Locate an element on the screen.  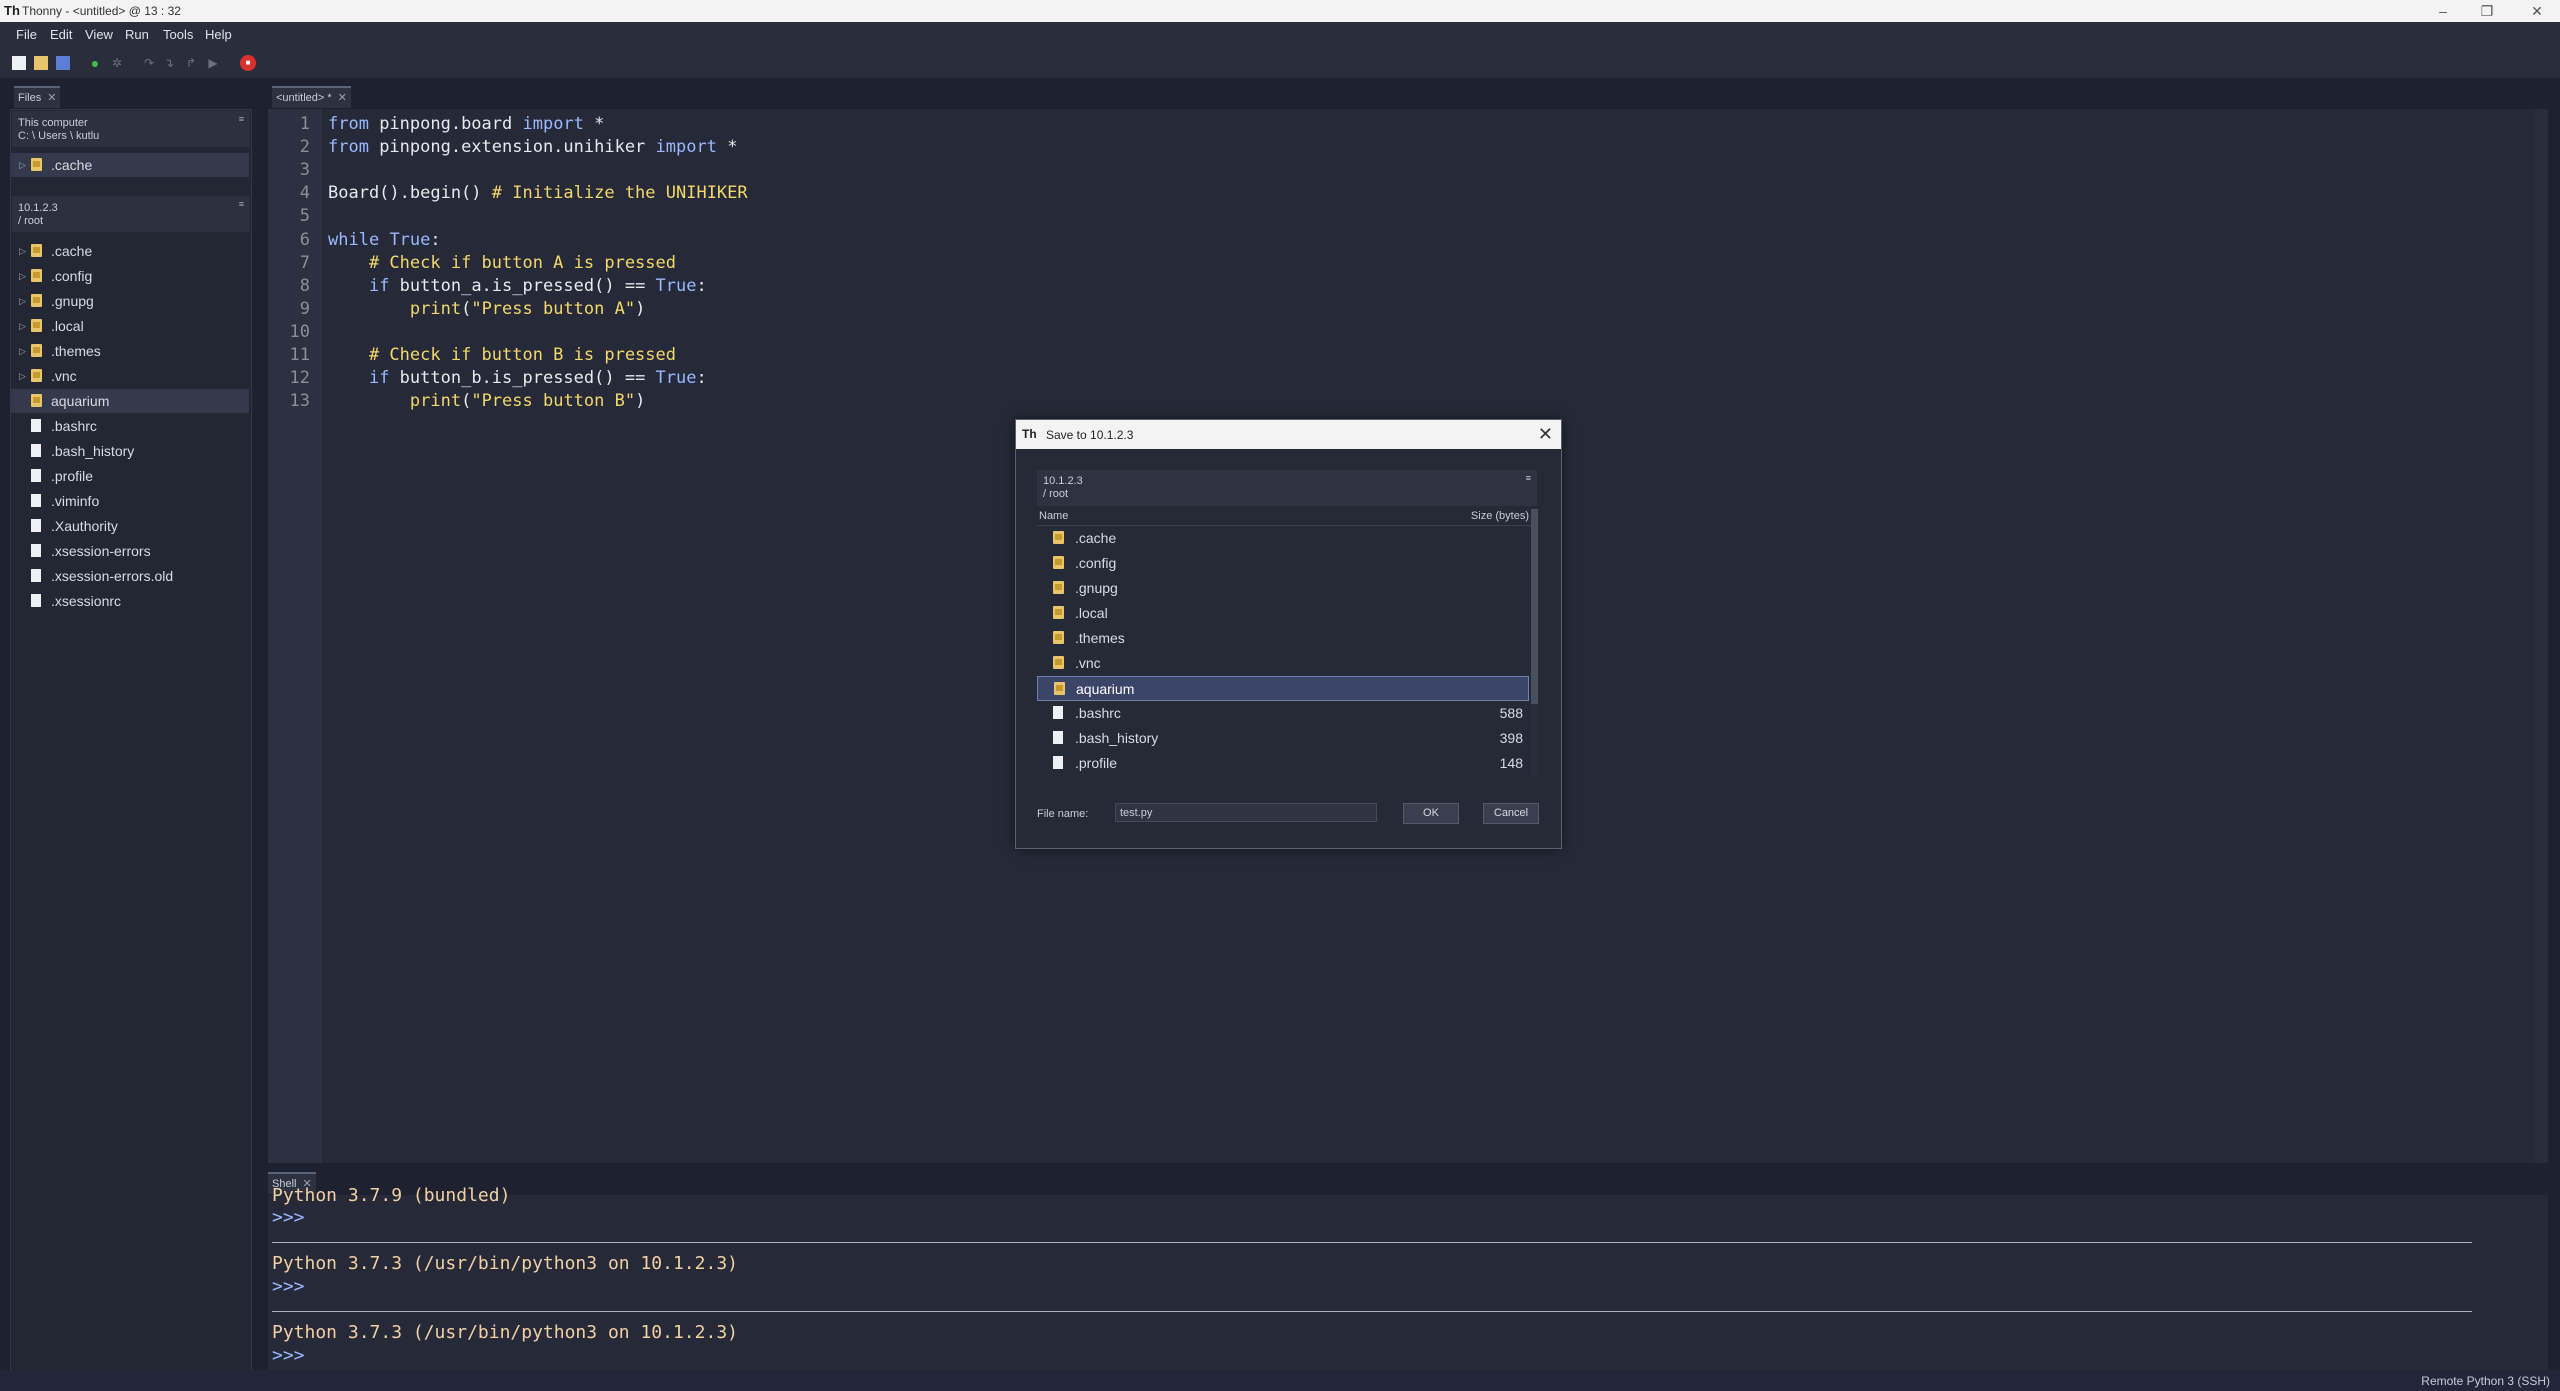
debug-icon: ✲ is located at coordinates (117, 63).